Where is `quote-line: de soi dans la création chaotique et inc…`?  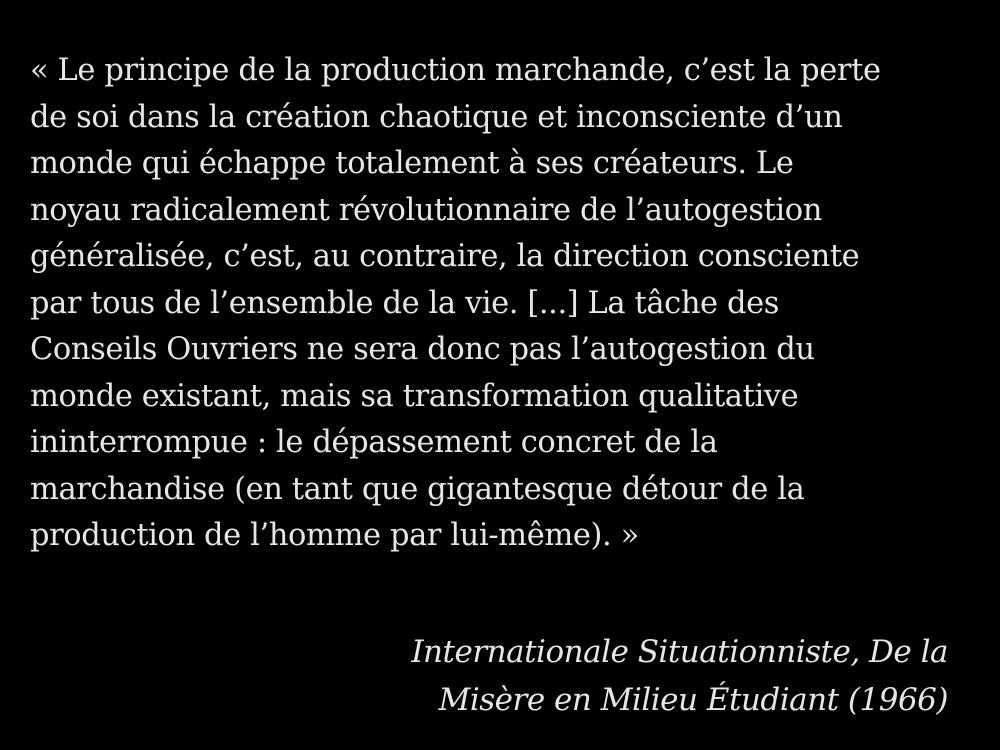
quote-line: de soi dans la création chaotique et inc… is located at coordinates (436, 117).